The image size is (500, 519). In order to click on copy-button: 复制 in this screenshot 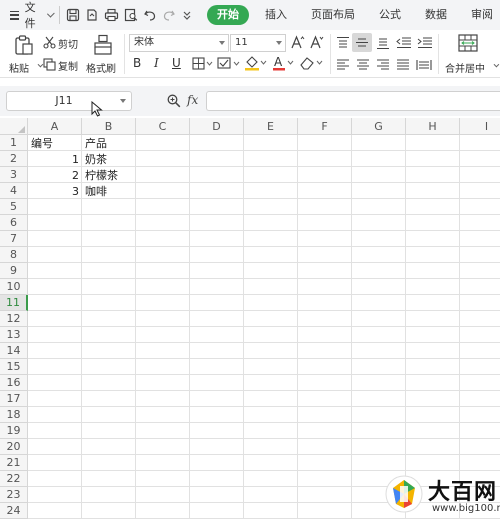, I will do `click(63, 65)`.